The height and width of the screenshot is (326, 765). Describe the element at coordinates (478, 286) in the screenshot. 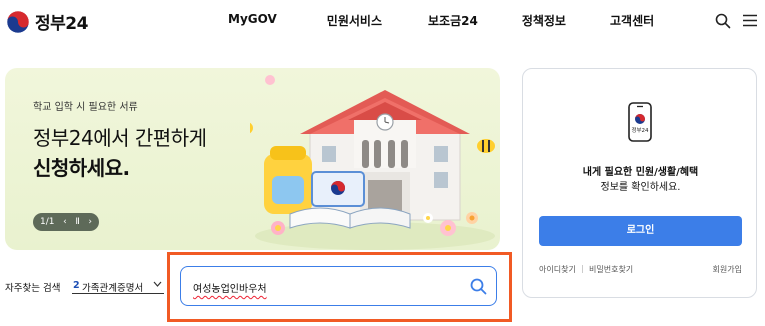

I see `search-button-icon` at that location.